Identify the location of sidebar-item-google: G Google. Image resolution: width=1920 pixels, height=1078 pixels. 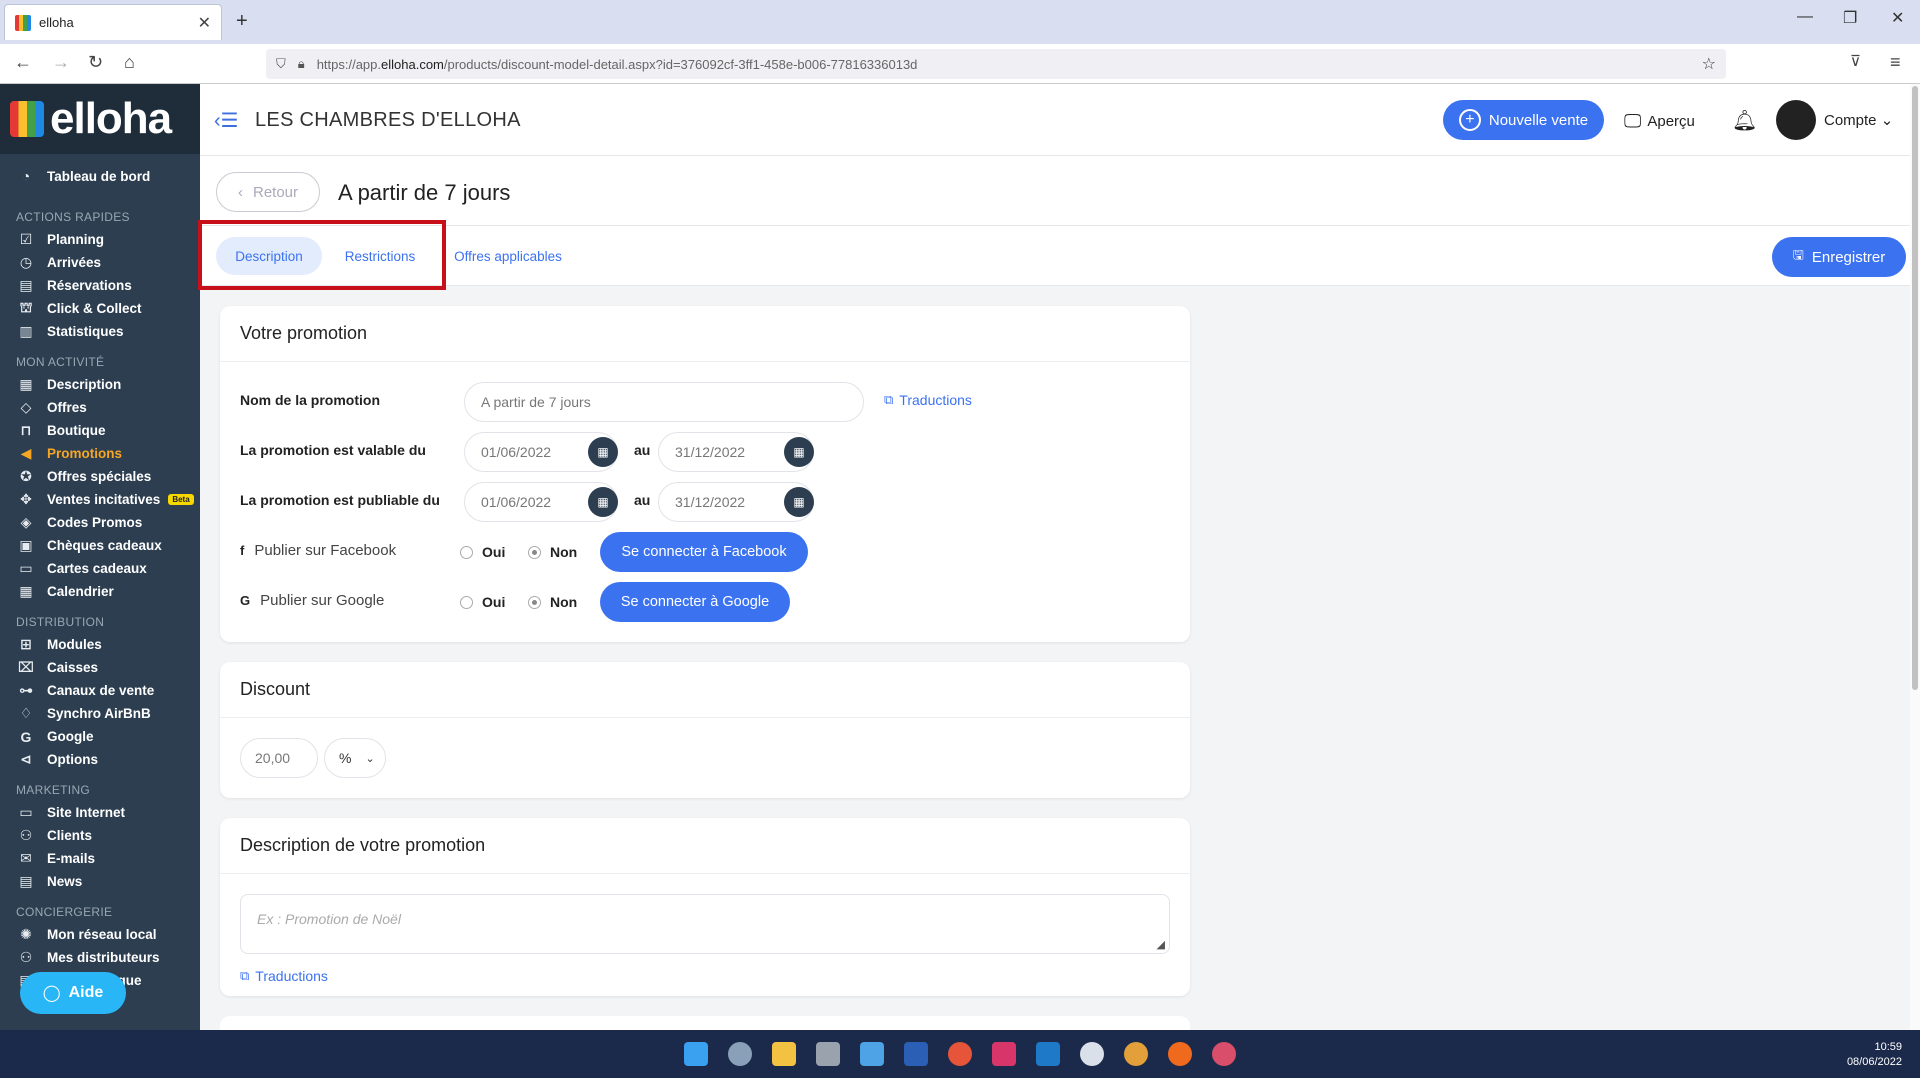
(100, 736).